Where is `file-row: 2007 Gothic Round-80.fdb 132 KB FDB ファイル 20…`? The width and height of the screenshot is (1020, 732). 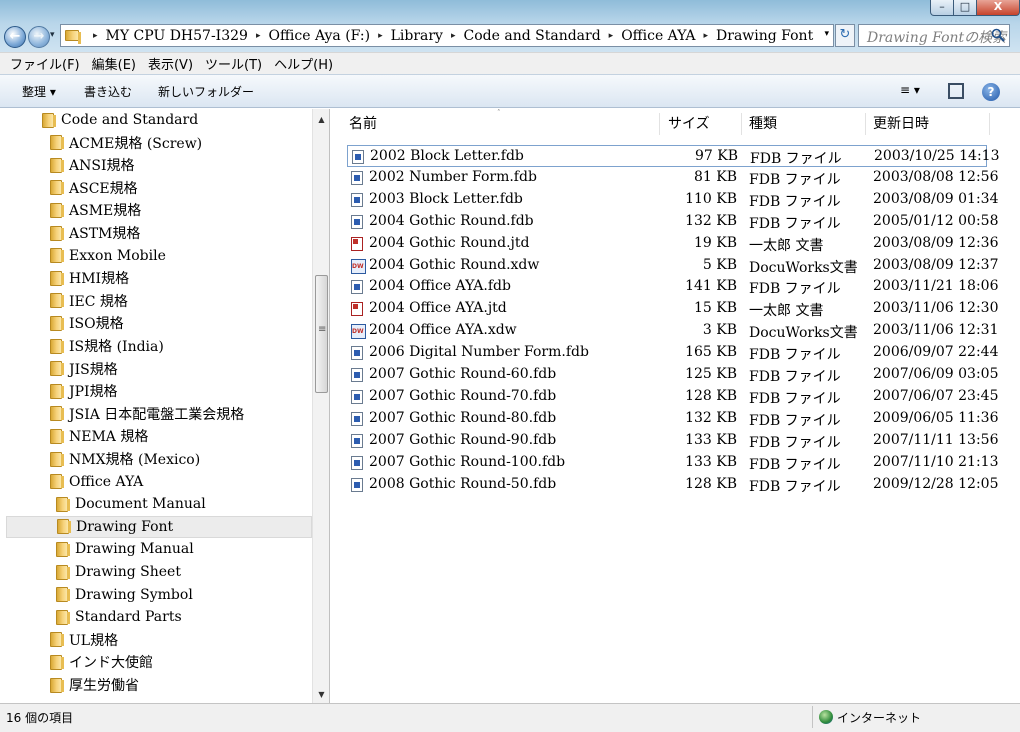
file-row: 2007 Gothic Round-80.fdb 132 KB FDB ファイル 20… is located at coordinates (673, 419).